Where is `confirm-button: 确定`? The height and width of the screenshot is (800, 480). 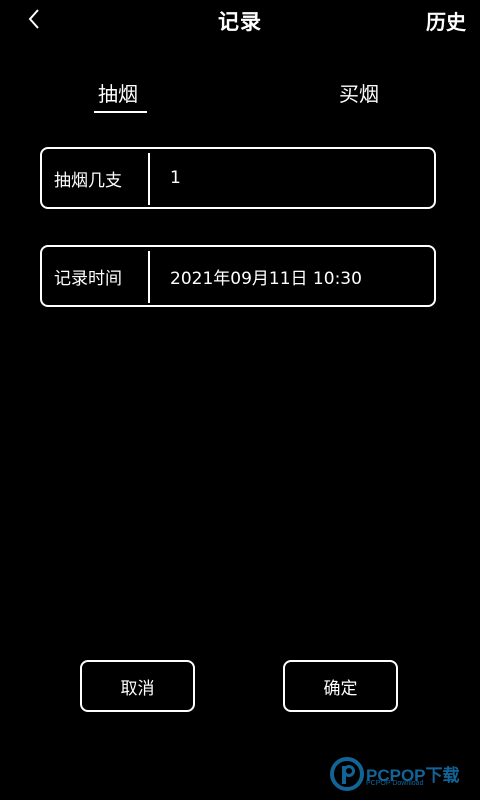 confirm-button: 确定 is located at coordinates (340, 686).